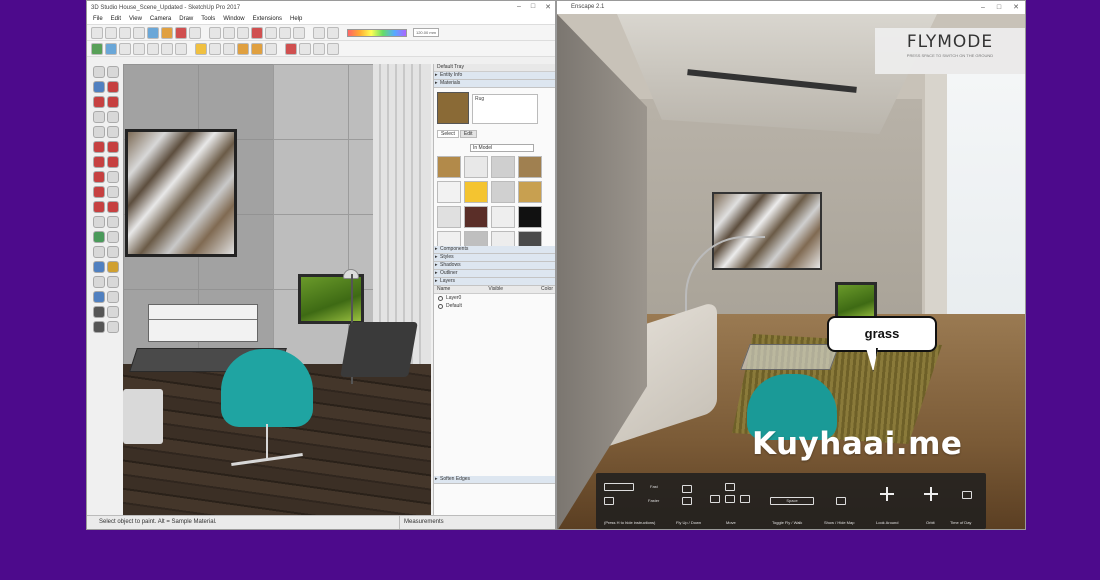  Describe the element at coordinates (201, 48) in the screenshot. I see `xray-icon` at that location.